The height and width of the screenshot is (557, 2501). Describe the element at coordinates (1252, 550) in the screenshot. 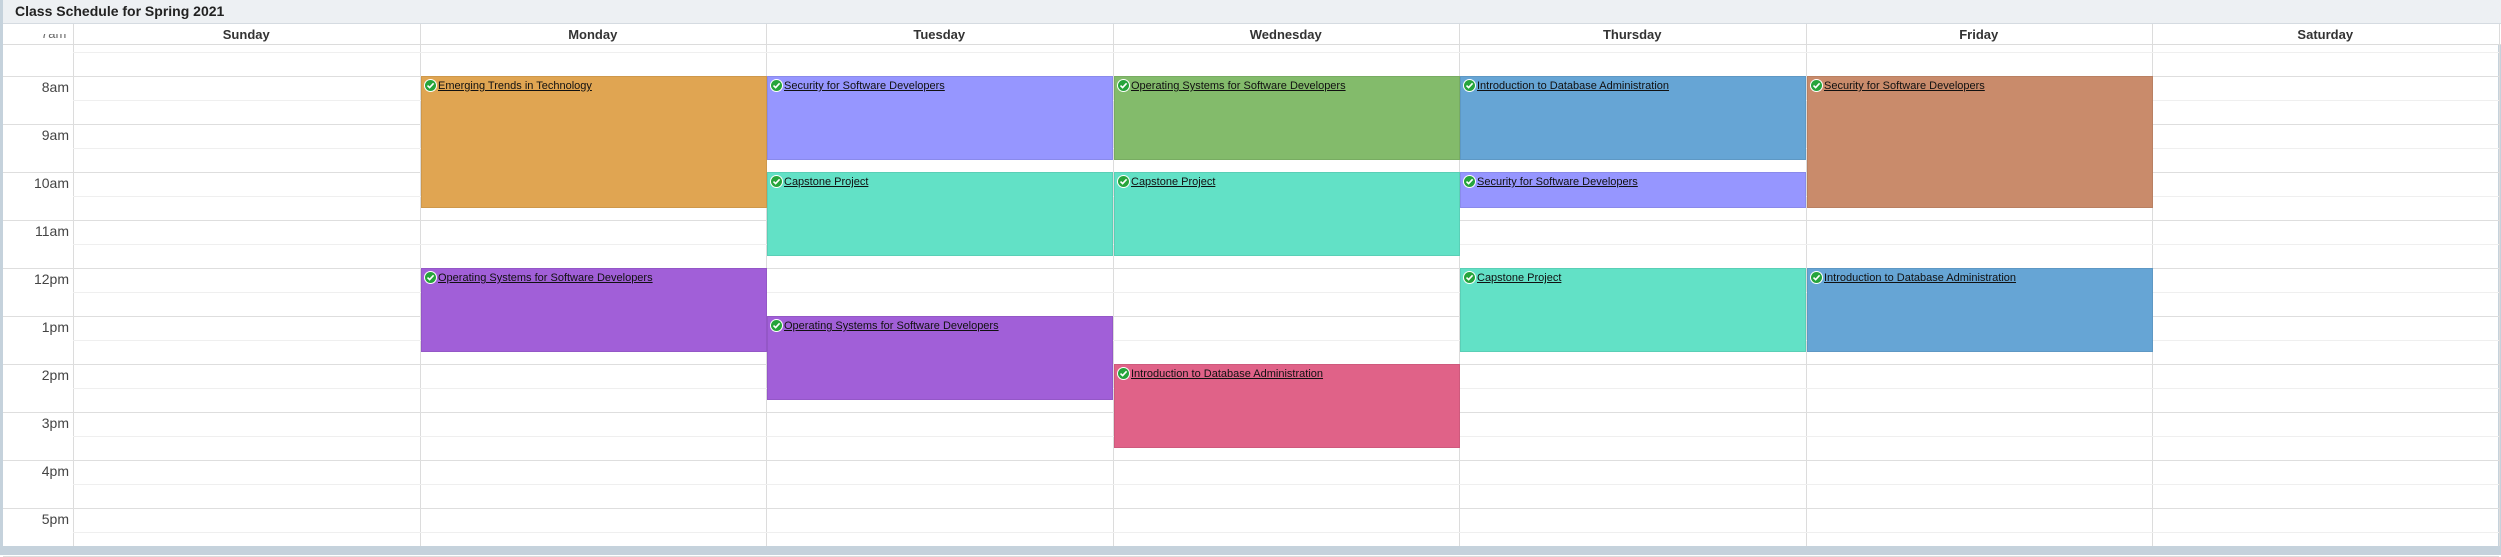

I see `bottom-scrollbar` at that location.